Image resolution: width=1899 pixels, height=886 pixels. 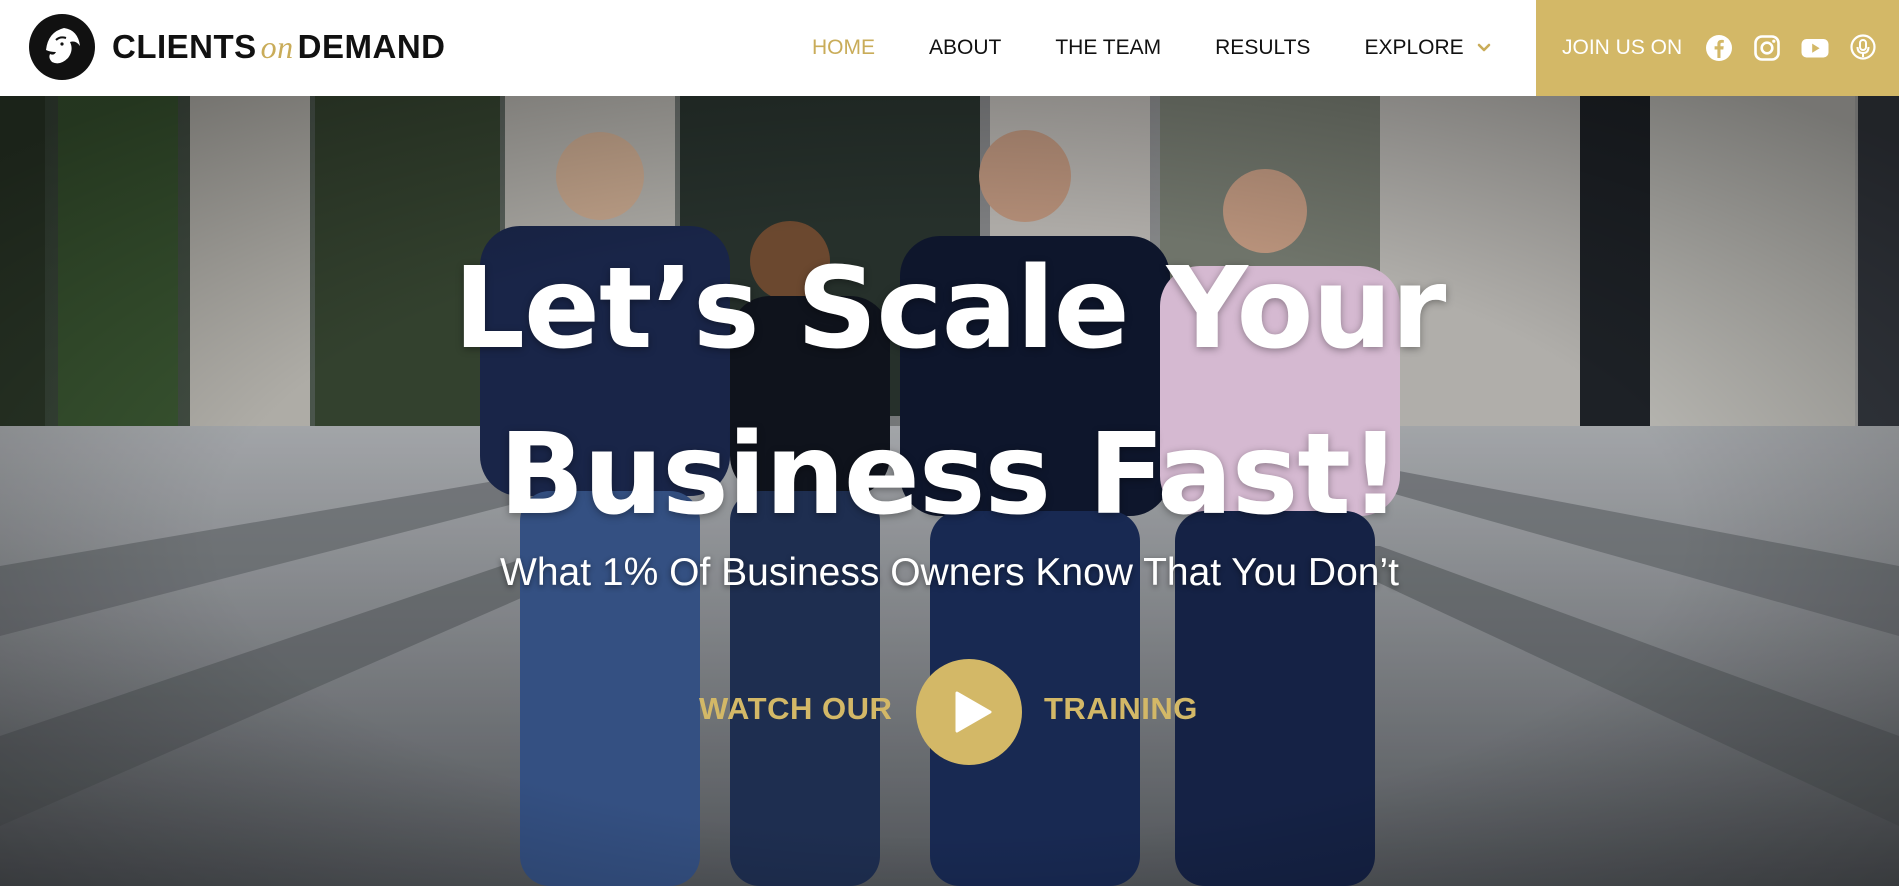 I want to click on nav-the-team: THE TEAM, so click(x=1108, y=48).